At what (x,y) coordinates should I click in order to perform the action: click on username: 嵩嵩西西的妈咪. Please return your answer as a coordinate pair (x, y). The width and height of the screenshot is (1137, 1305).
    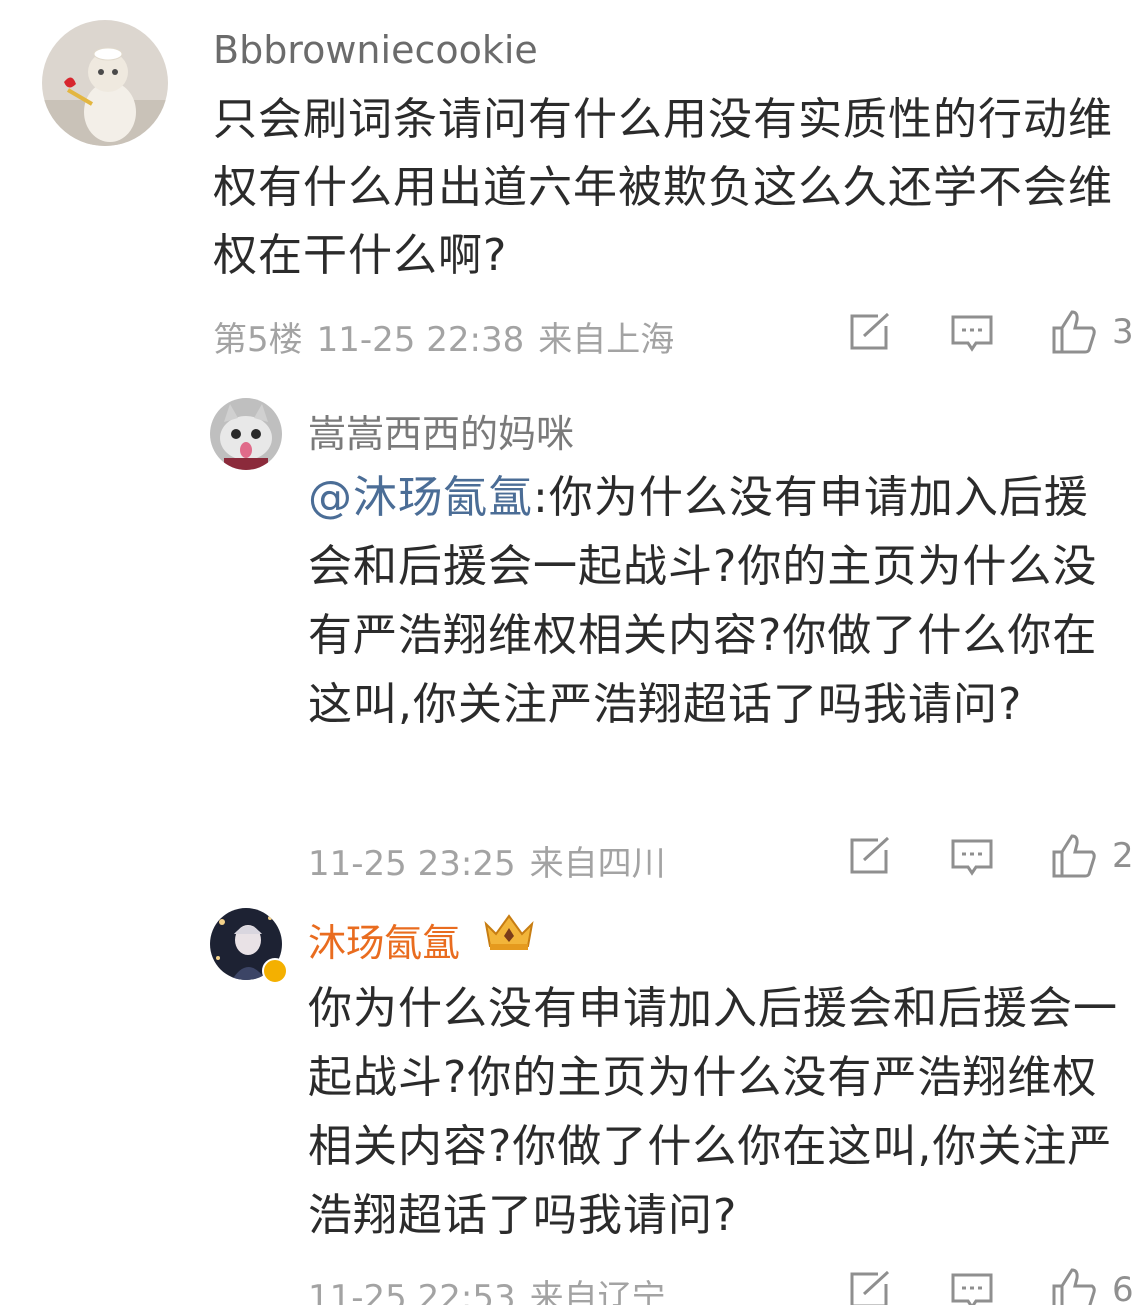
    Looking at the image, I should click on (441, 430).